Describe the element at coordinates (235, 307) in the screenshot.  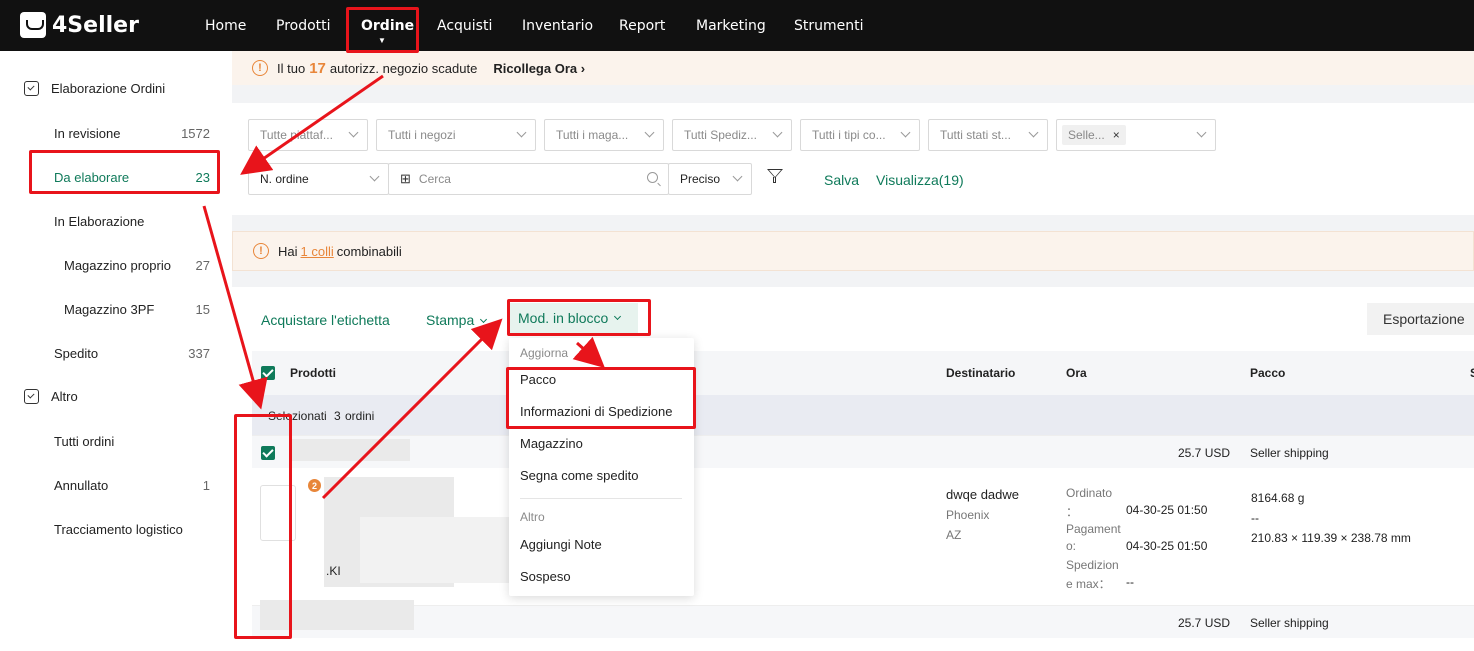
I see `arrow-to-checkboxes` at that location.